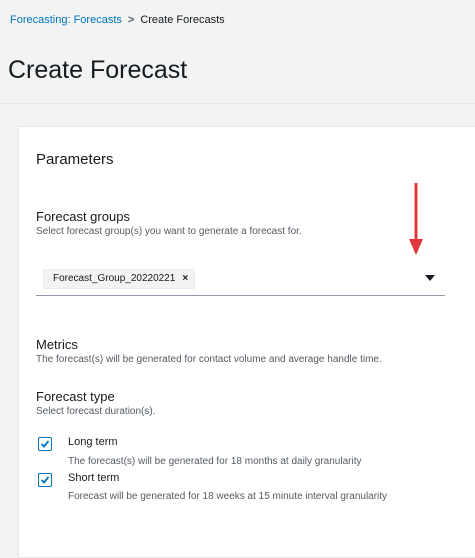 This screenshot has width=475, height=558. I want to click on forecast-group-token: Forecast_Group_20220221 ×, so click(119, 279).